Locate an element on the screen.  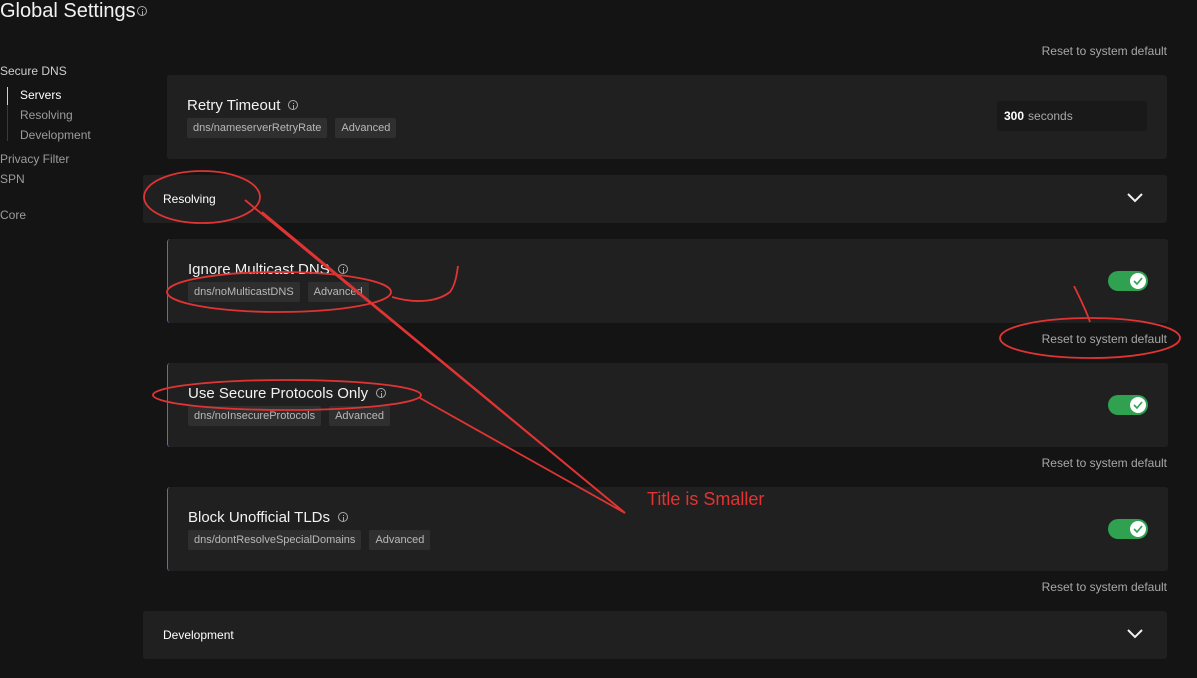
annotation-text: Title is Smaller is located at coordinates (706, 499).